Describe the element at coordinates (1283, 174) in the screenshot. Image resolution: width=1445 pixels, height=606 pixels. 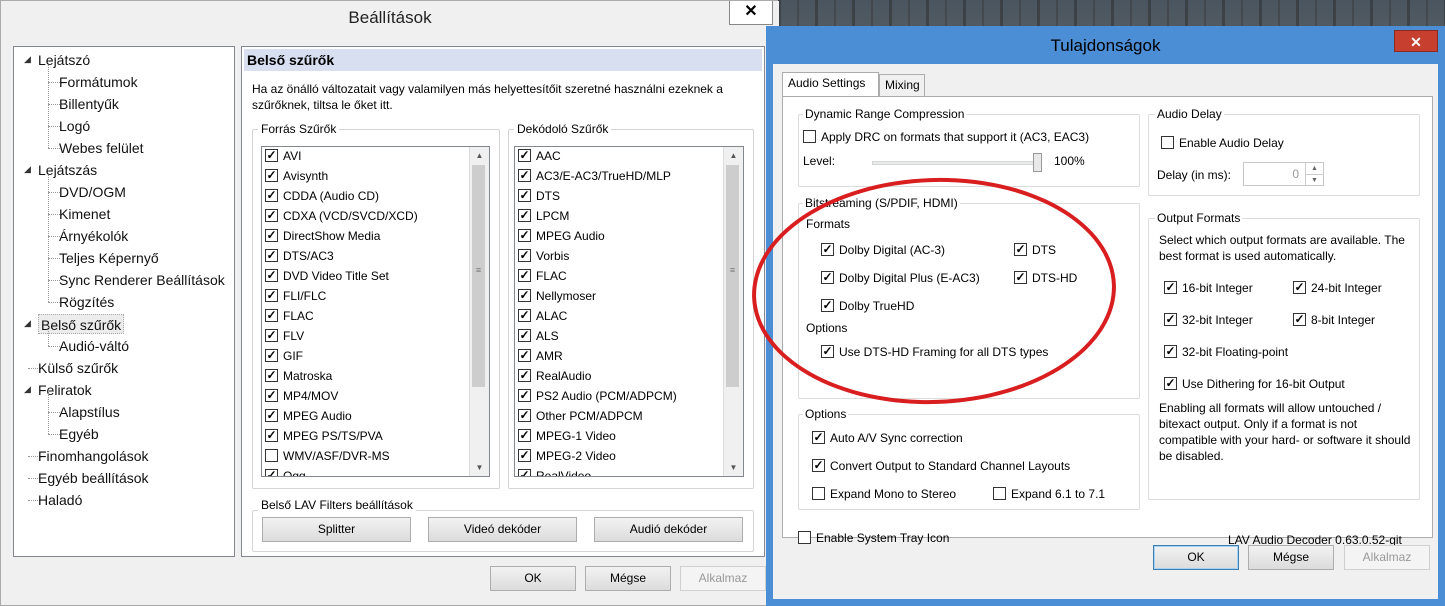
I see `delay-ms-spinner: 0 ▲ ▼` at that location.